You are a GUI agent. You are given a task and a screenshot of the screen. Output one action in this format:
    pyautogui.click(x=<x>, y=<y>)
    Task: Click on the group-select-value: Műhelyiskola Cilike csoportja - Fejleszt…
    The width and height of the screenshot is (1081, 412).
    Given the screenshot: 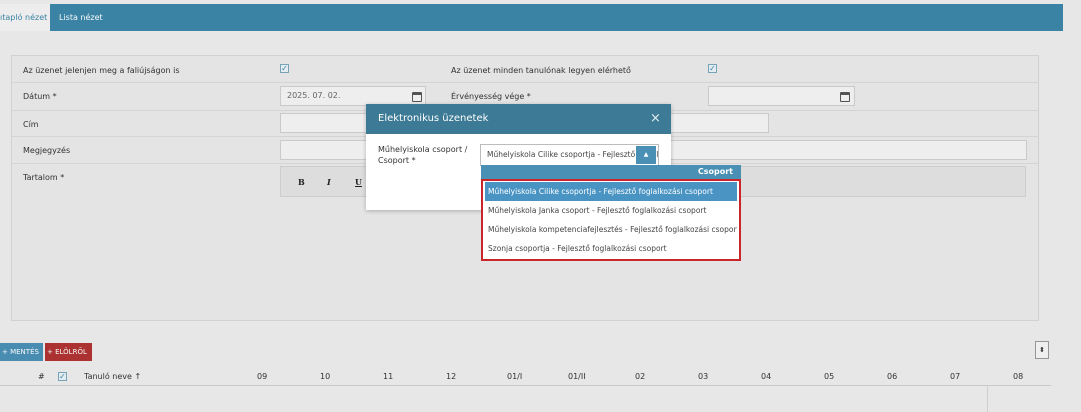 What is the action you would take?
    pyautogui.click(x=572, y=154)
    